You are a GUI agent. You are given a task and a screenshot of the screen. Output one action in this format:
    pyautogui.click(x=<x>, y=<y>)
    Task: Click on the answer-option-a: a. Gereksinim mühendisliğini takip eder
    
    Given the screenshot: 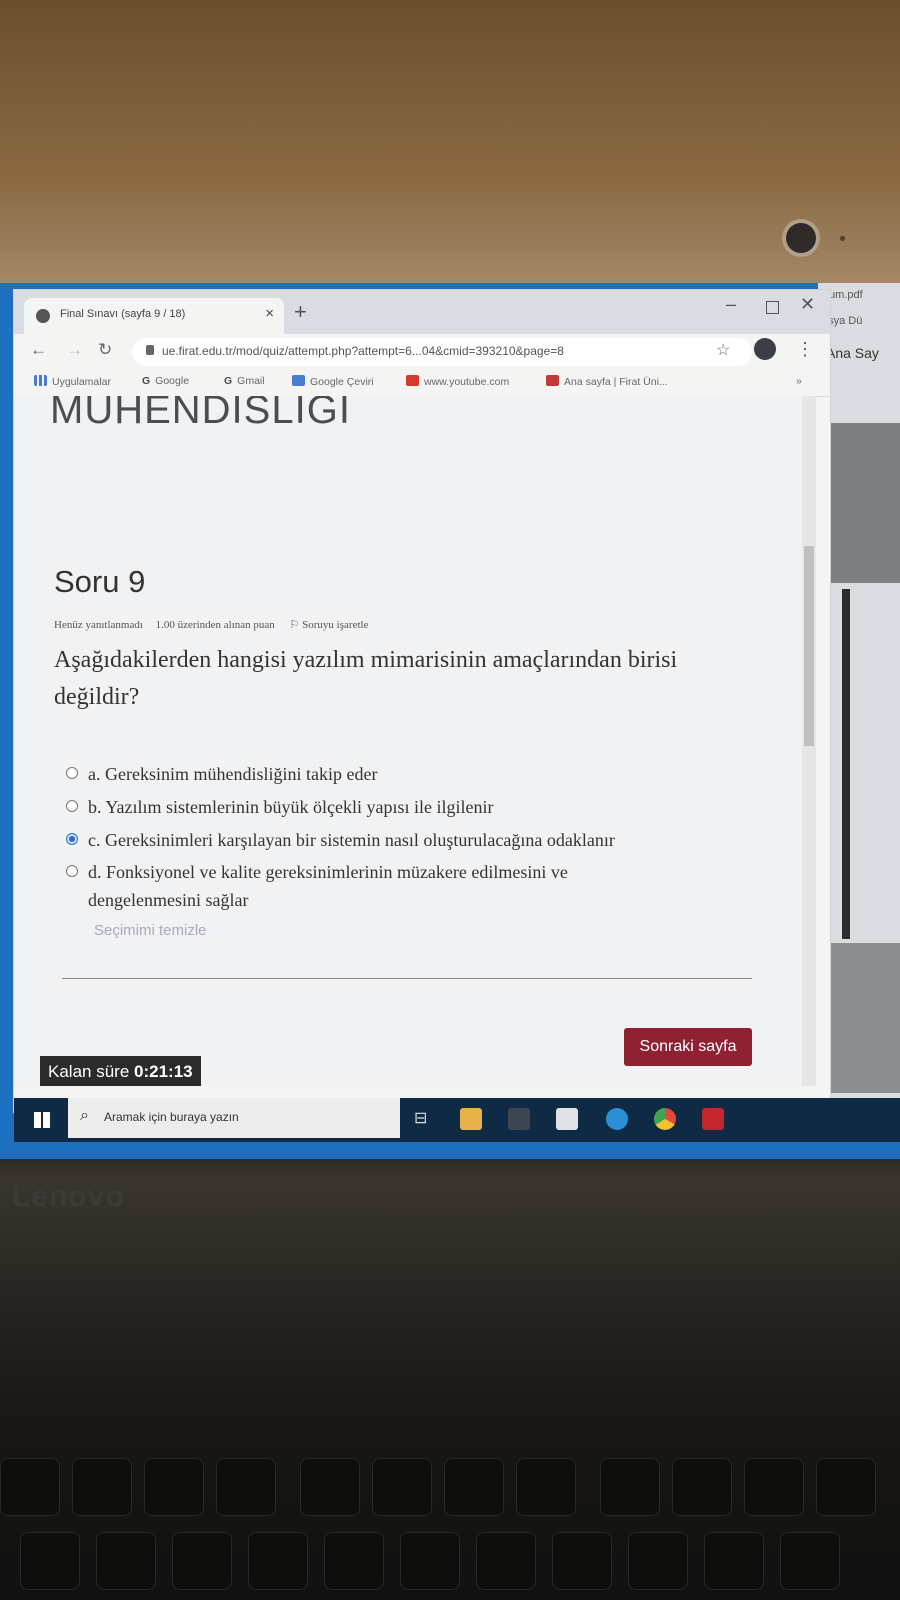 What is the action you would take?
    pyautogui.click(x=221, y=774)
    